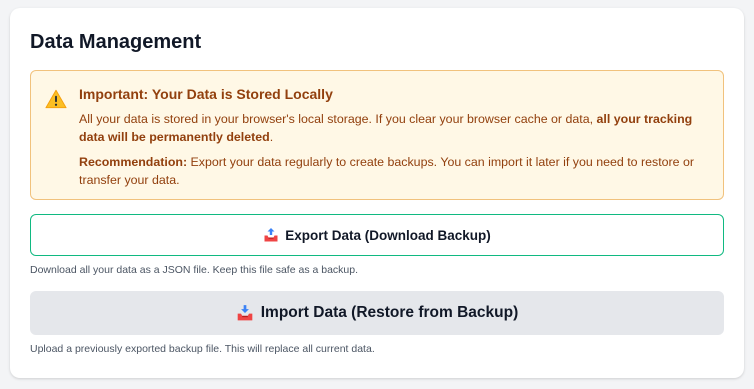 The height and width of the screenshot is (389, 754). I want to click on warning-text-end: ., so click(271, 136).